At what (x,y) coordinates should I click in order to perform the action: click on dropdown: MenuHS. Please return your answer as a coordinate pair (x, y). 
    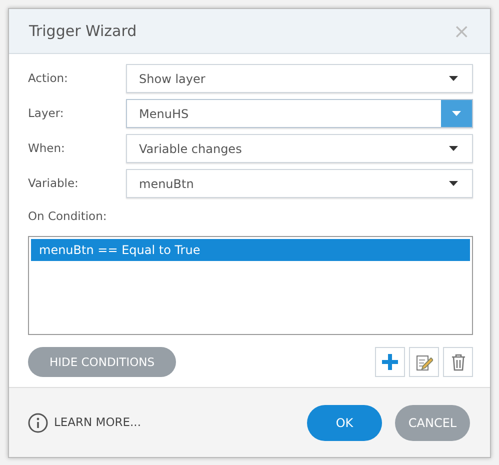
    Looking at the image, I should click on (299, 113).